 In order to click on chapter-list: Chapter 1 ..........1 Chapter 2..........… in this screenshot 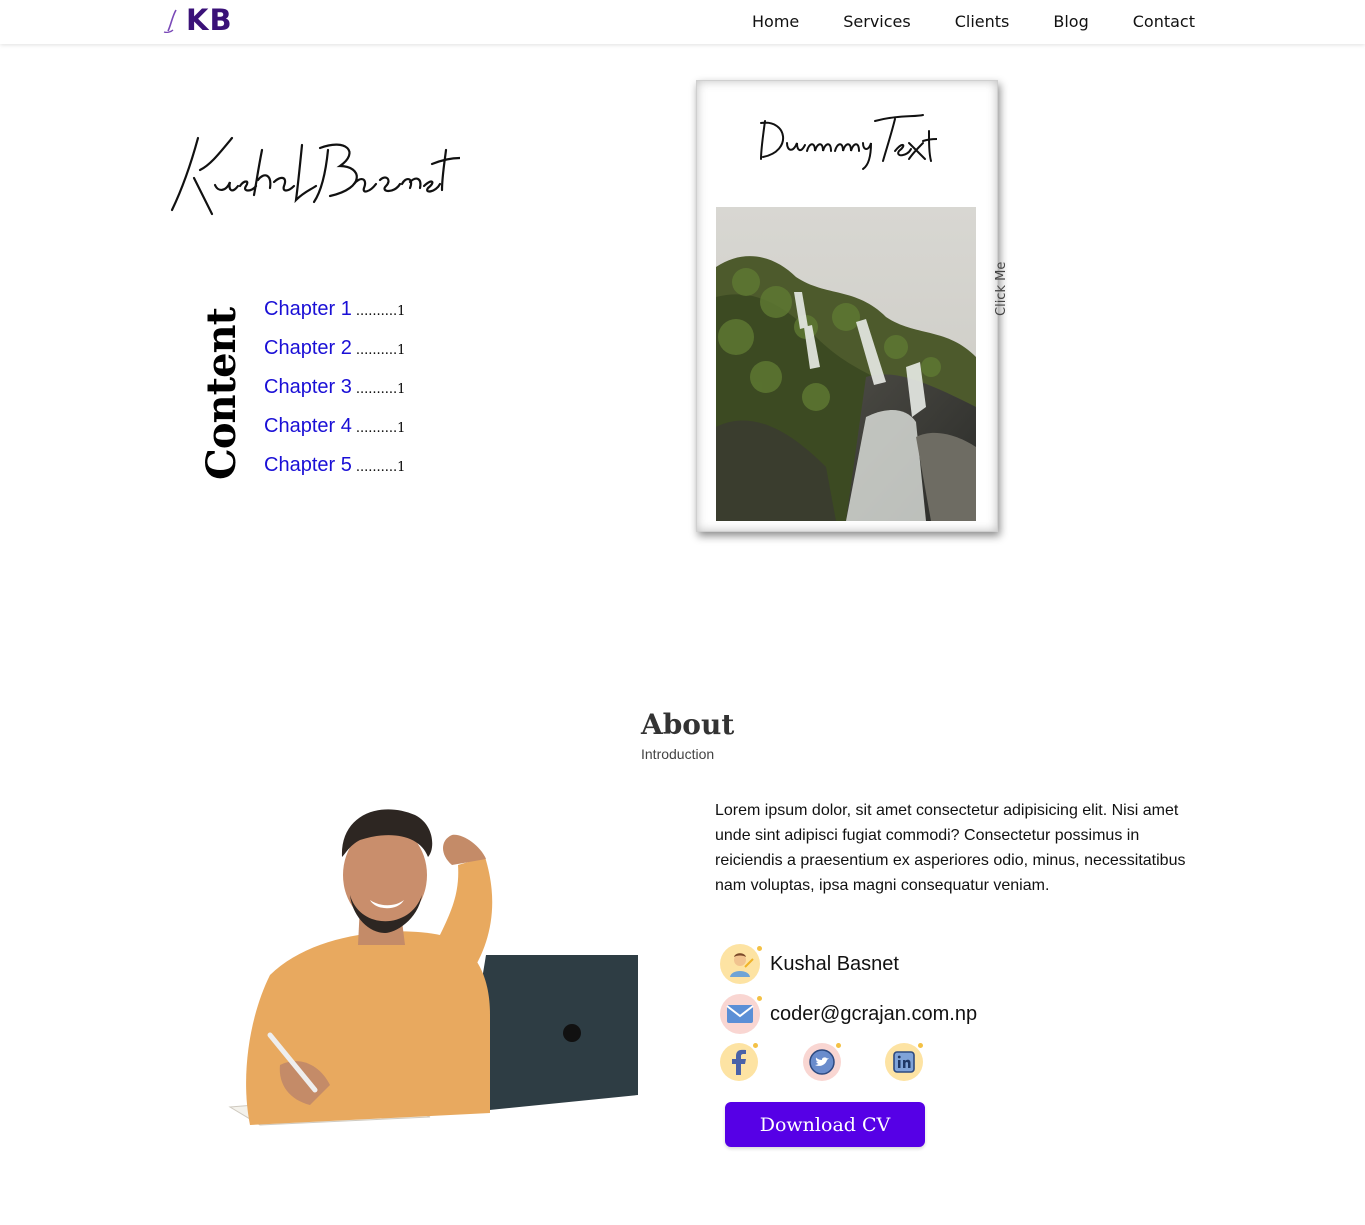, I will do `click(334, 395)`.